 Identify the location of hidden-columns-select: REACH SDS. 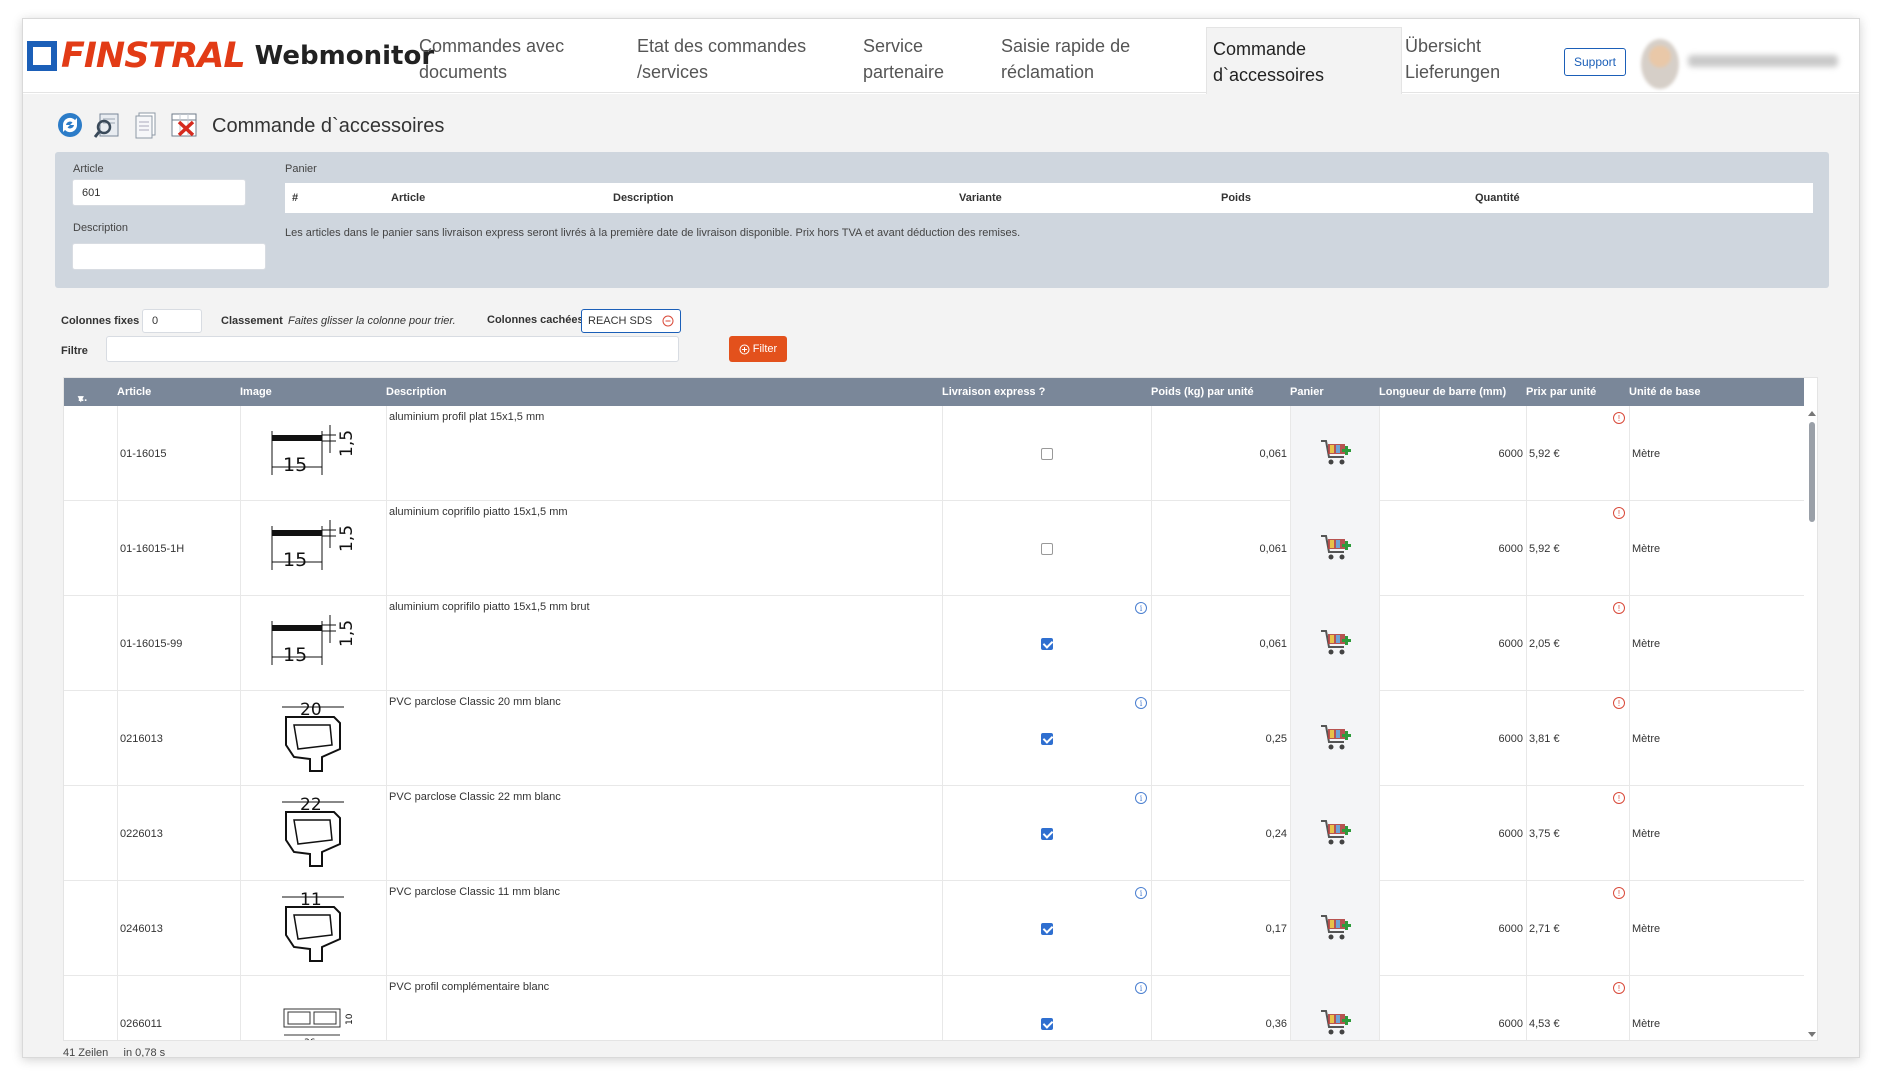
(631, 321).